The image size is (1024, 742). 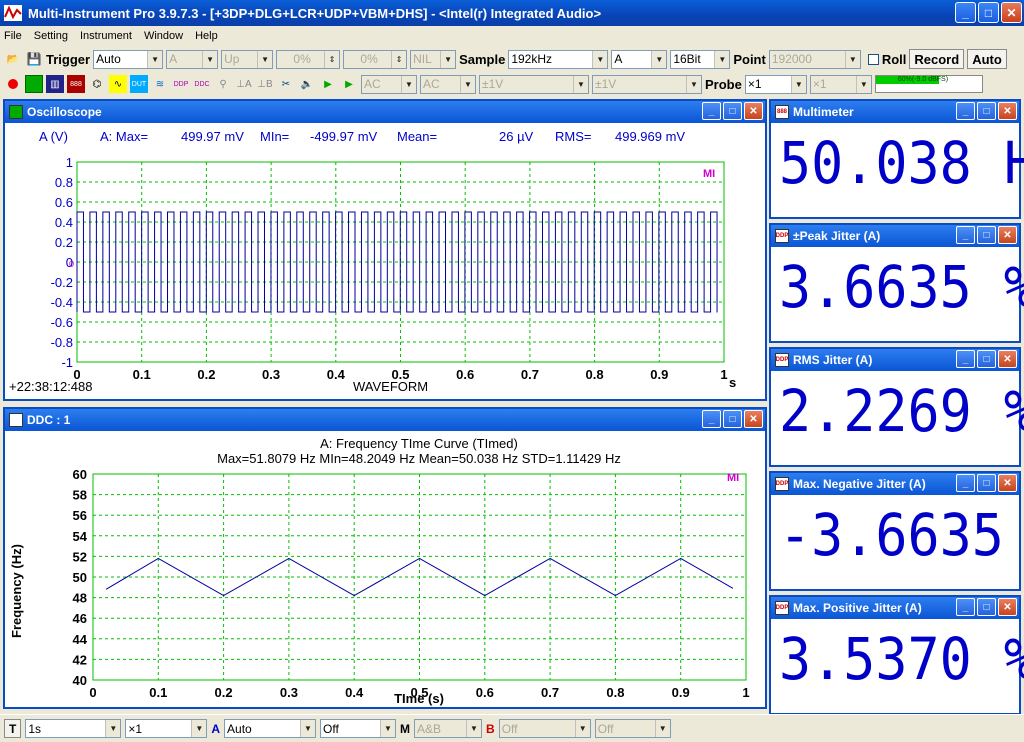 What do you see at coordinates (307, 84) in the screenshot?
I see `speaker-icon: 🔈` at bounding box center [307, 84].